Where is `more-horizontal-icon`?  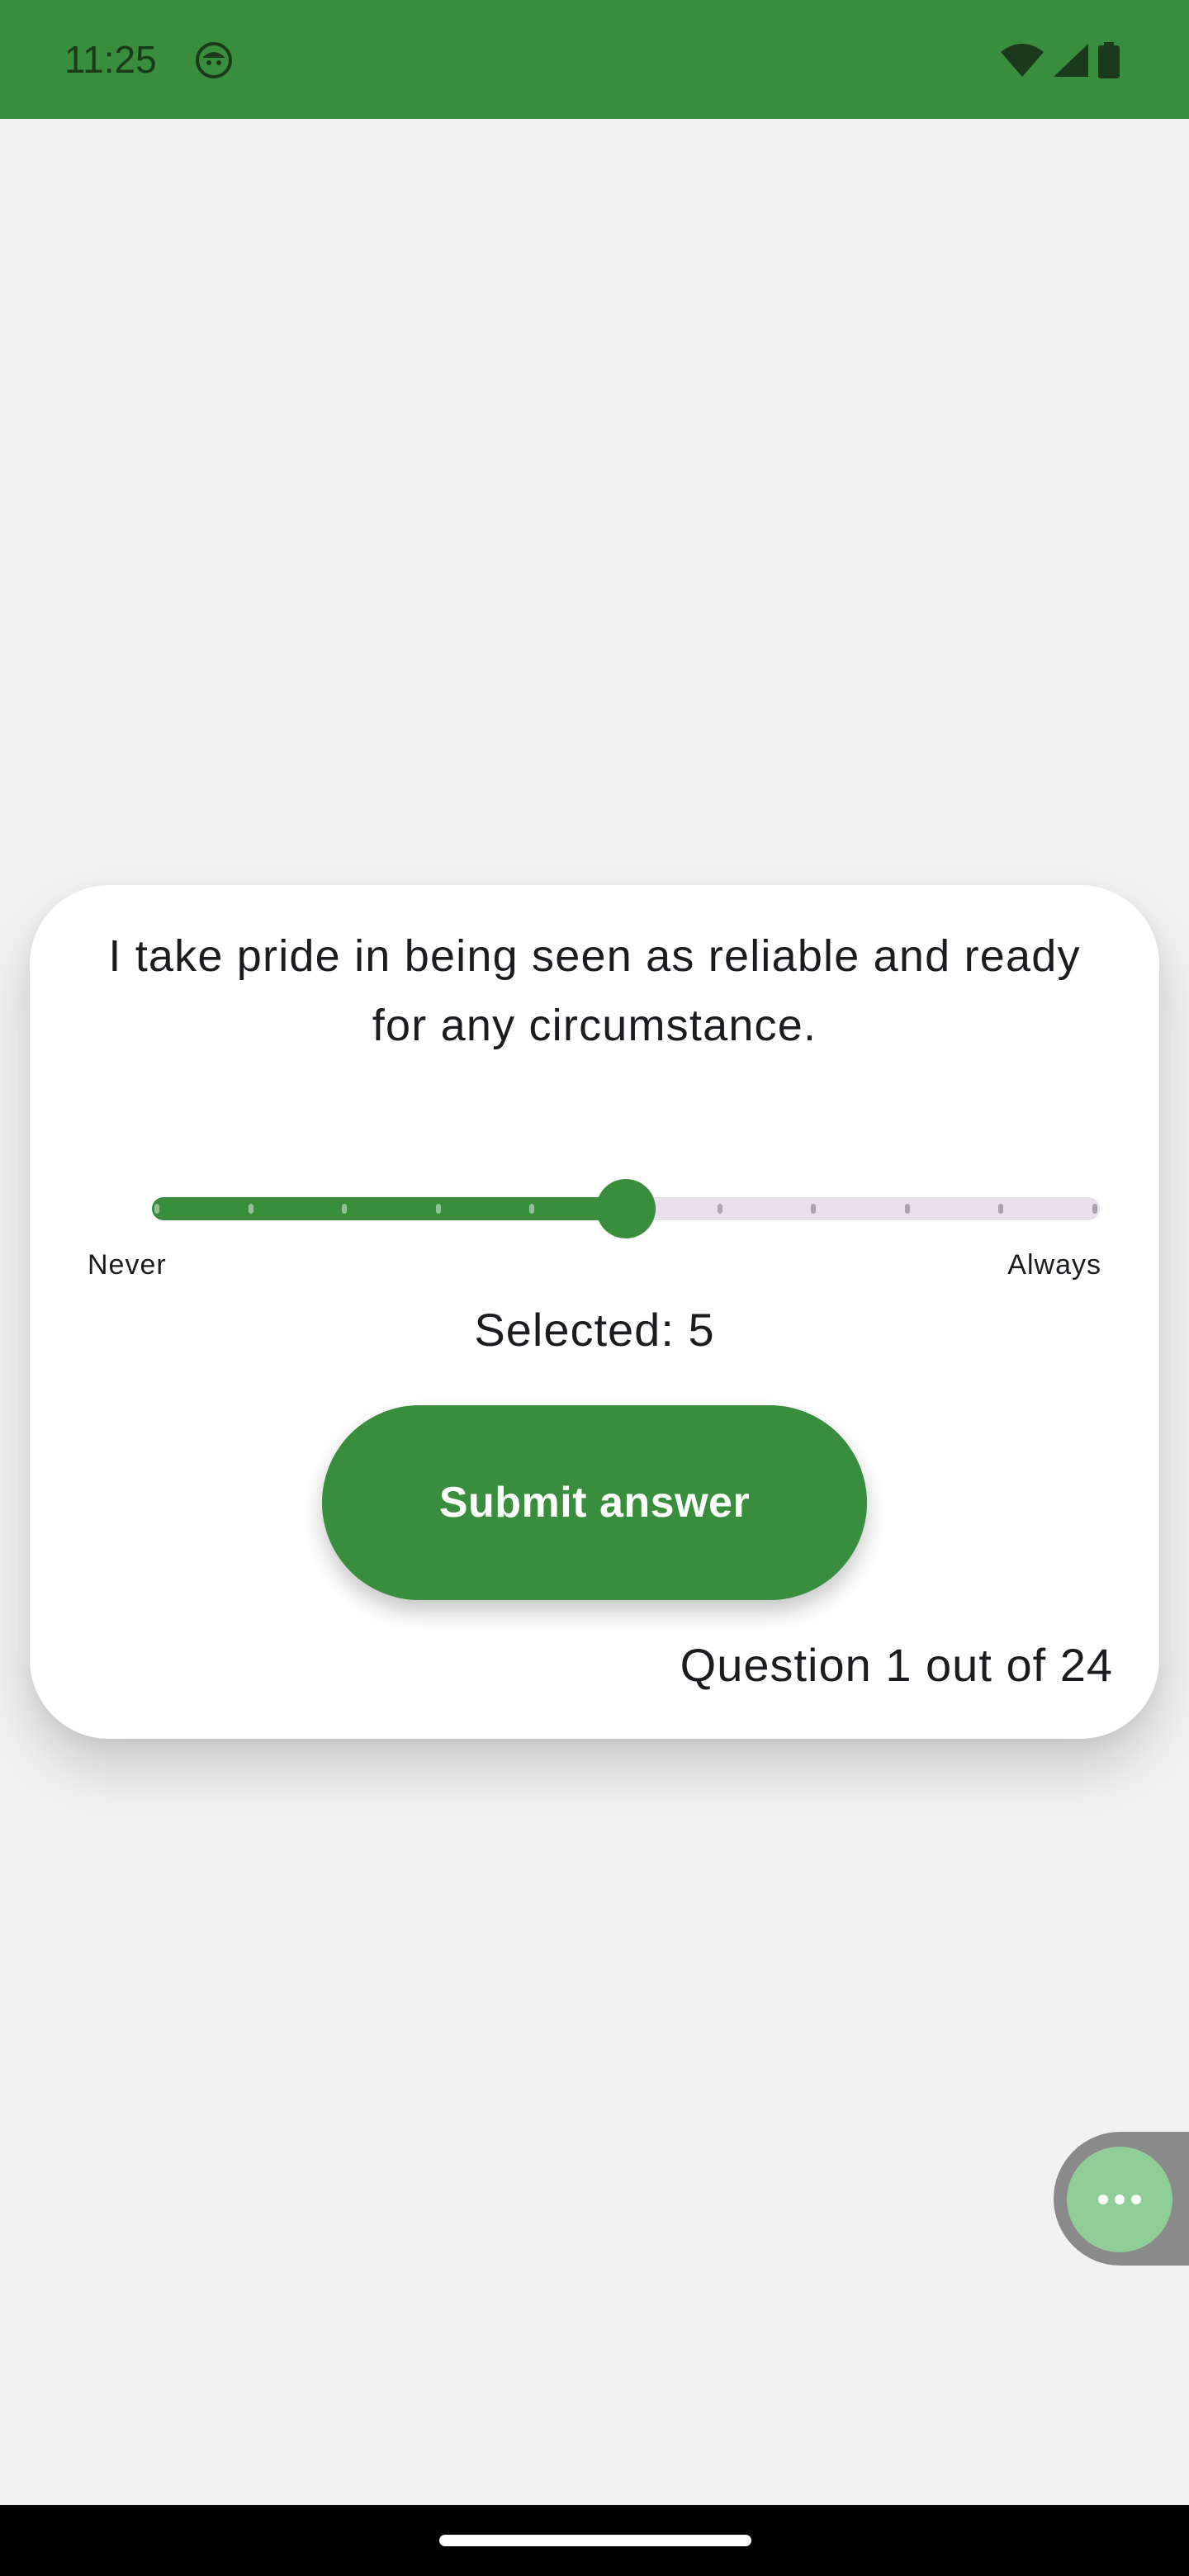
more-horizontal-icon is located at coordinates (1119, 2199).